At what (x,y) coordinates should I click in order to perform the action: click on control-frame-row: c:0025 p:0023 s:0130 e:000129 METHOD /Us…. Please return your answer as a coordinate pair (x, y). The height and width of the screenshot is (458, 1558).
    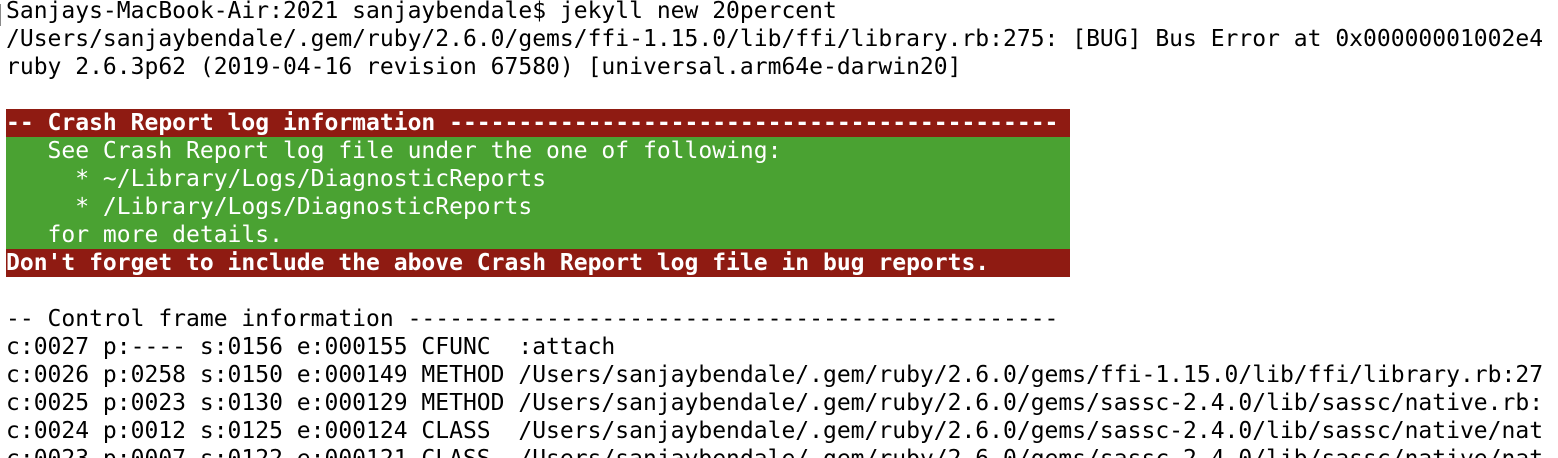
    Looking at the image, I should click on (775, 403).